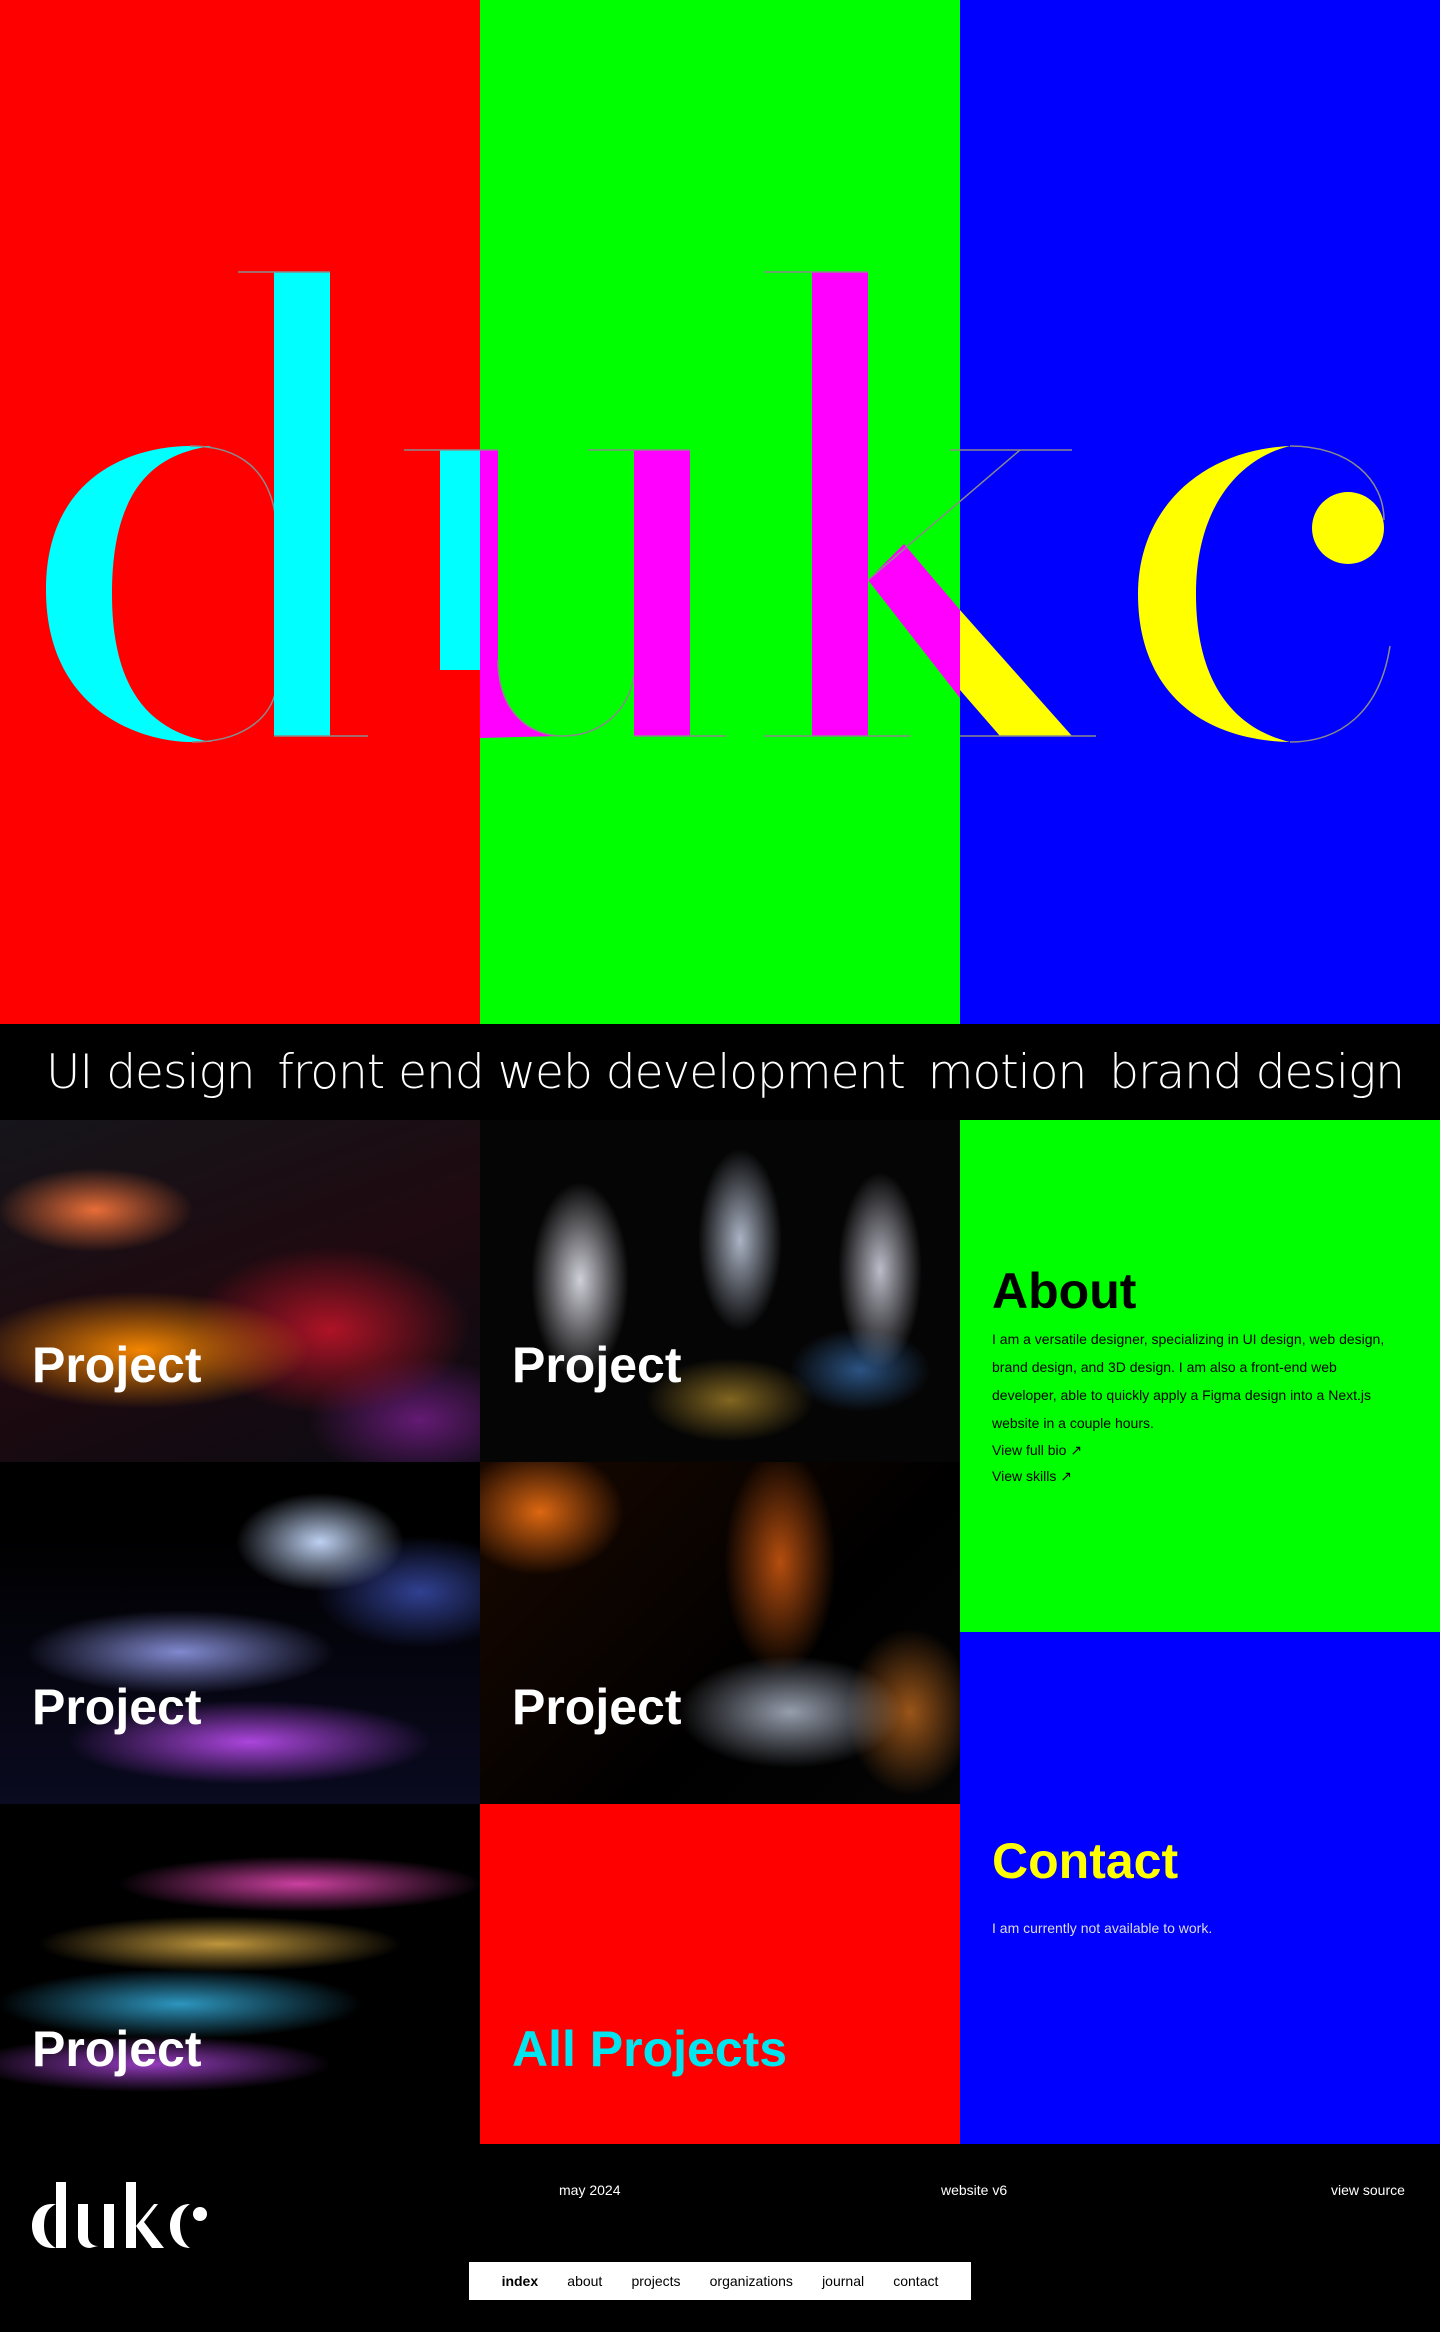 The height and width of the screenshot is (2332, 1440). I want to click on project-tile-1: Project, so click(240, 1291).